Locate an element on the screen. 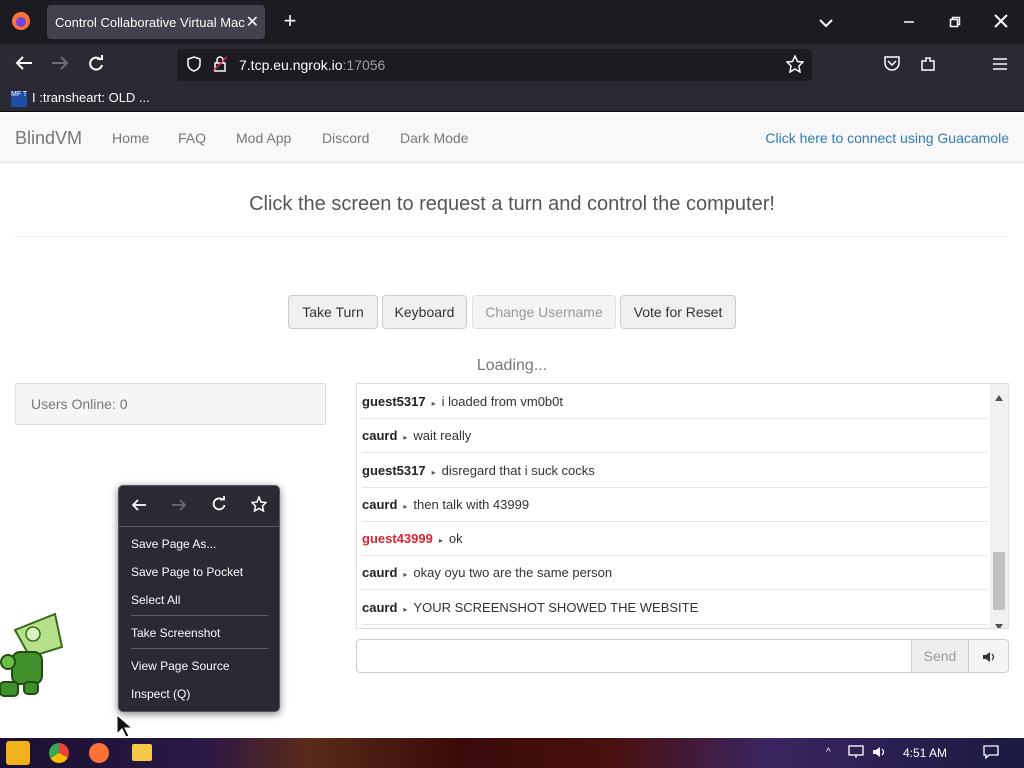 This screenshot has height=768, width=1024. os-taskbar: ^ 4:51 AM is located at coordinates (512, 753).